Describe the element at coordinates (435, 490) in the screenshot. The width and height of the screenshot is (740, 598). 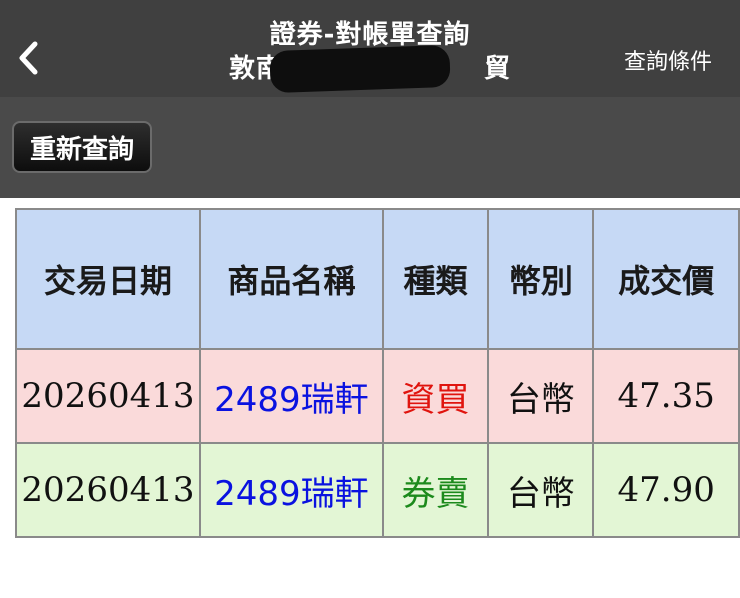
I see `cell-type: 券賣` at that location.